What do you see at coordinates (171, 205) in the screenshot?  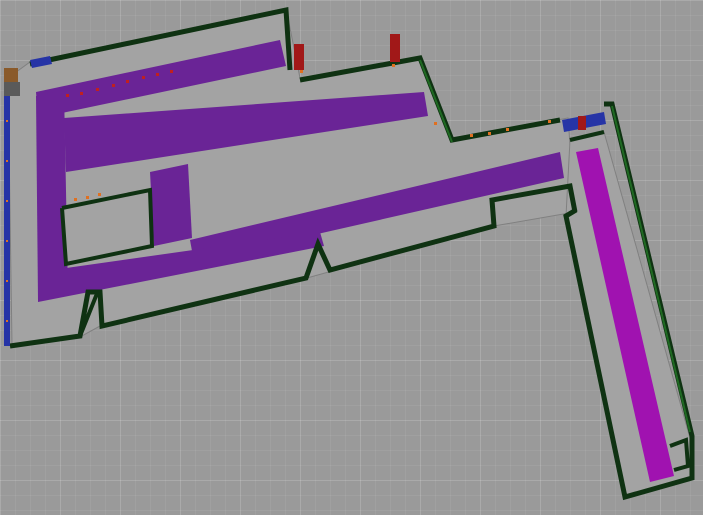 I see `lane-connector` at bounding box center [171, 205].